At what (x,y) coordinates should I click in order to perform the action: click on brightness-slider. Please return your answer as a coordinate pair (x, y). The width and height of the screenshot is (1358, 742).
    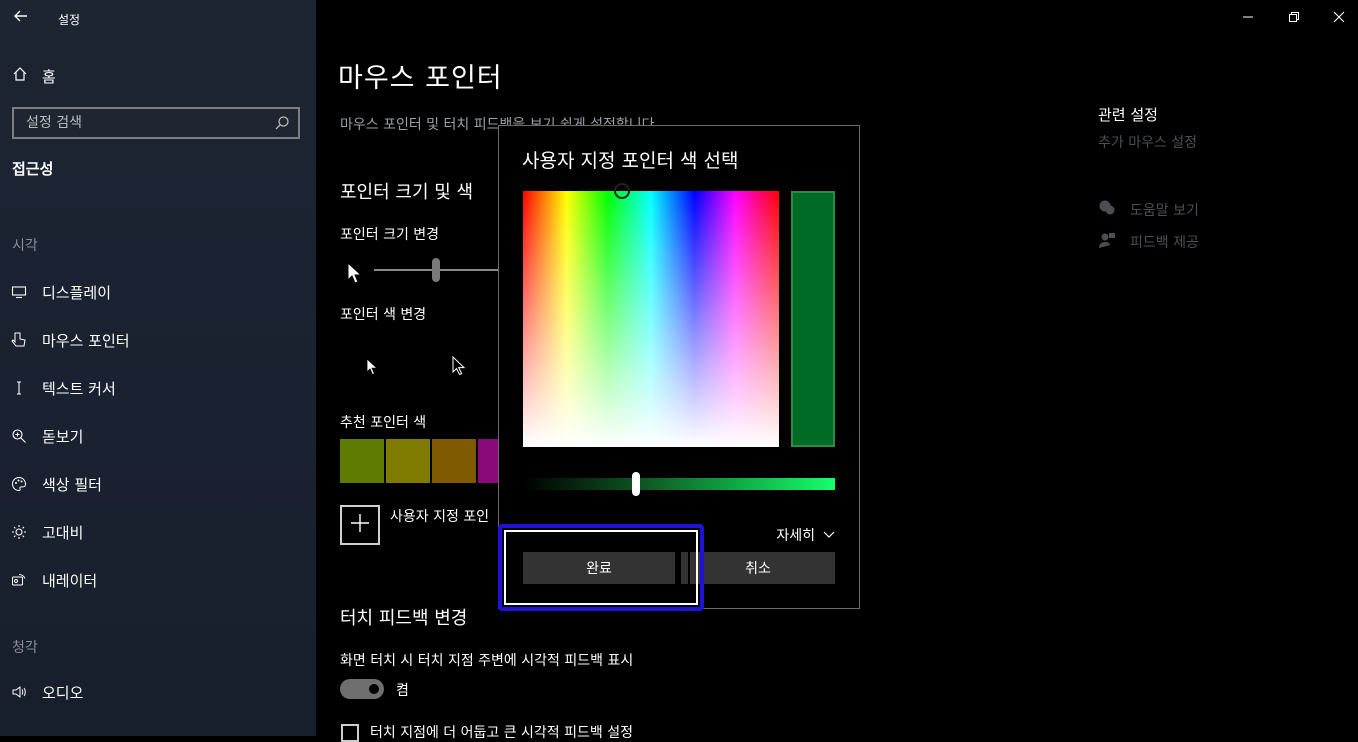
    Looking at the image, I should click on (679, 484).